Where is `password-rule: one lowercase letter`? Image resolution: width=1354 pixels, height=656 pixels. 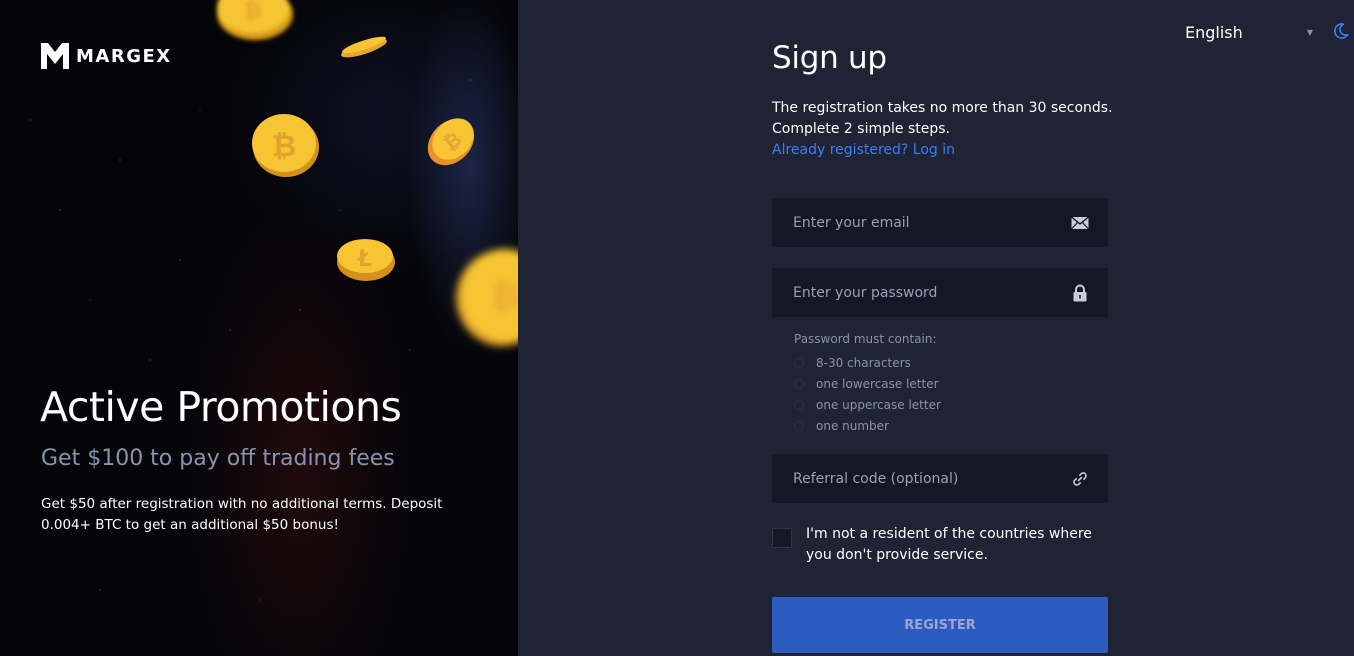 password-rule: one lowercase letter is located at coordinates (867, 383).